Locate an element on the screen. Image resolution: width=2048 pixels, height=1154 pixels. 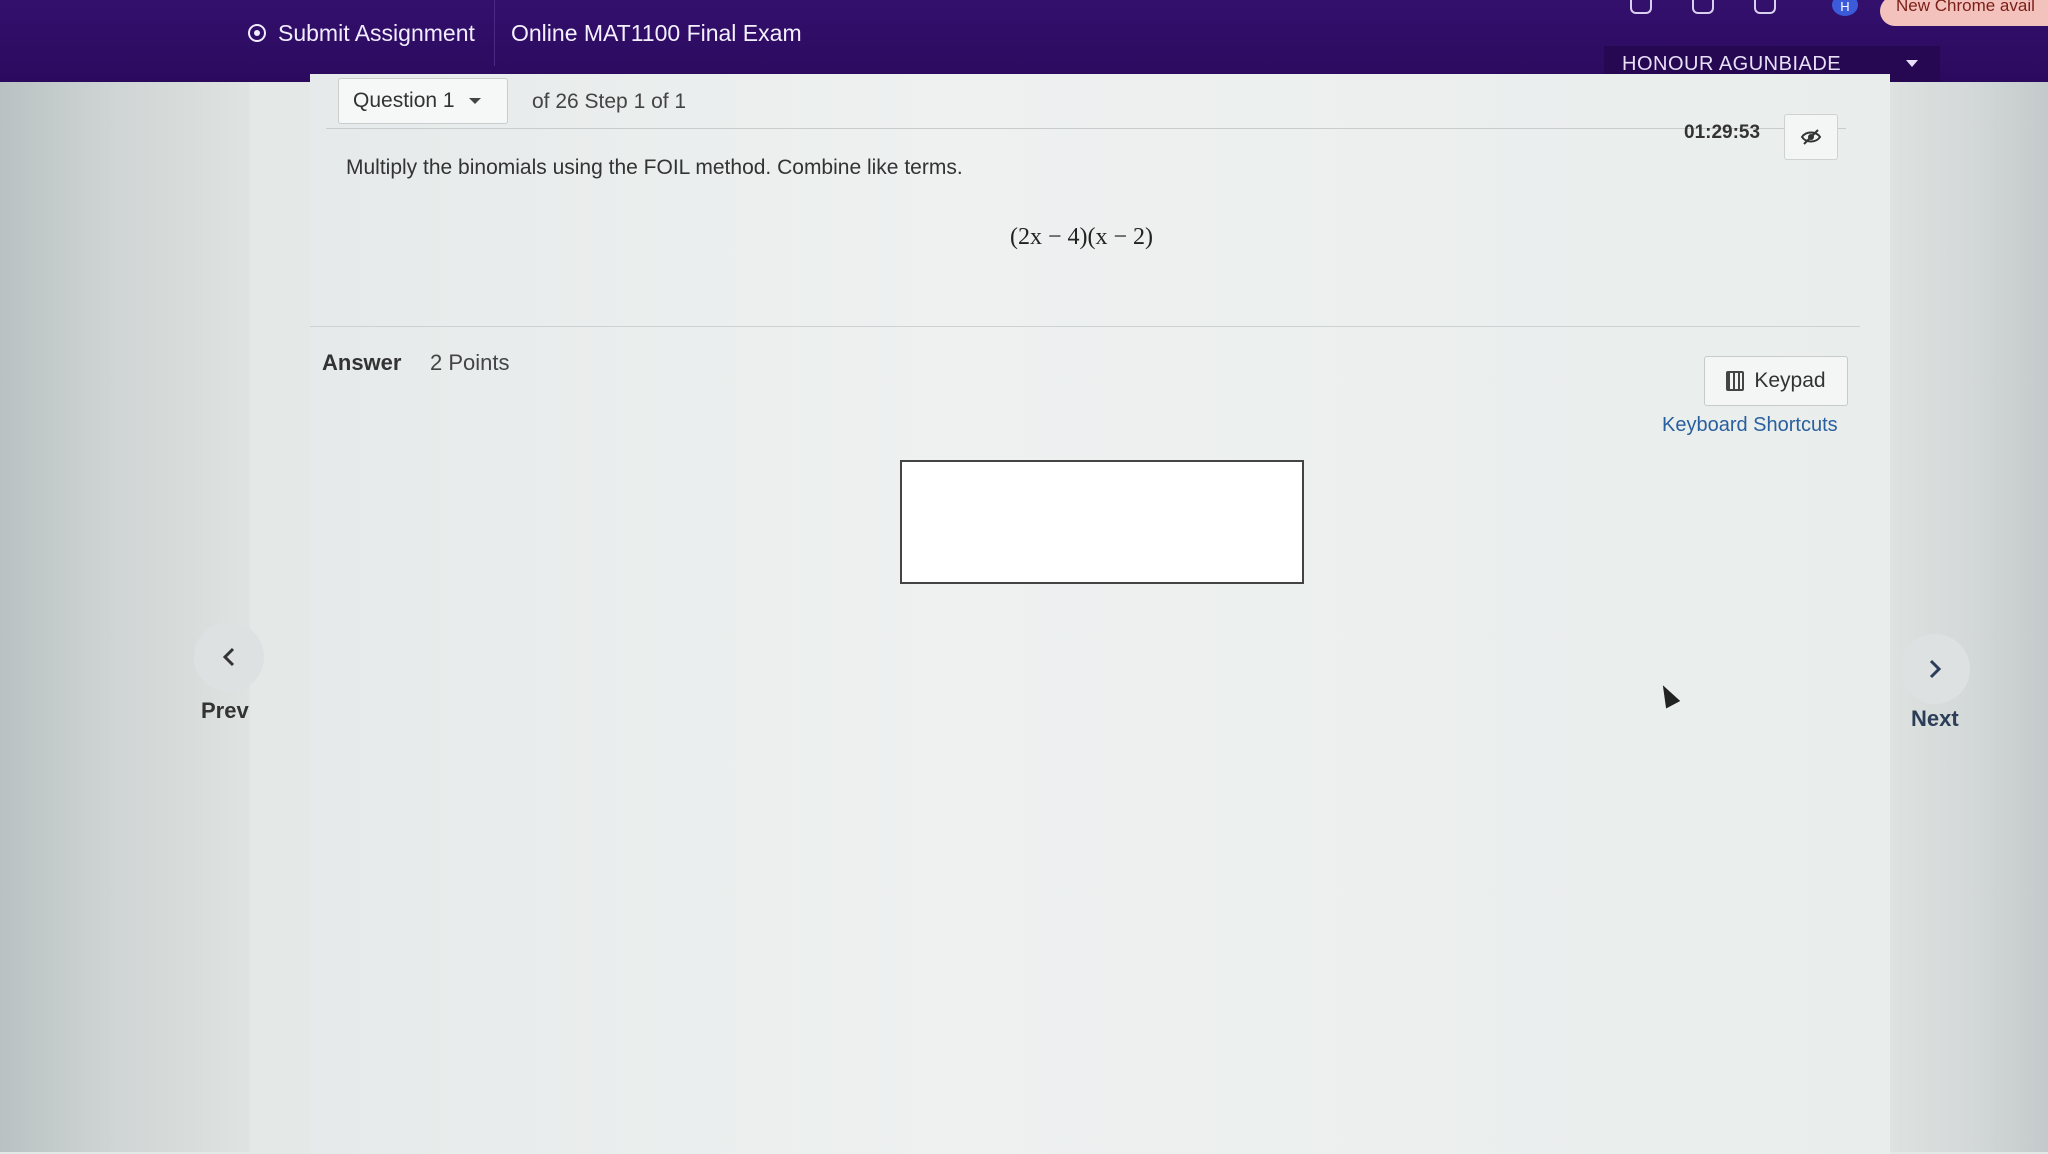
submit-assignment-button: Submit Assignment is located at coordinates (361, 33).